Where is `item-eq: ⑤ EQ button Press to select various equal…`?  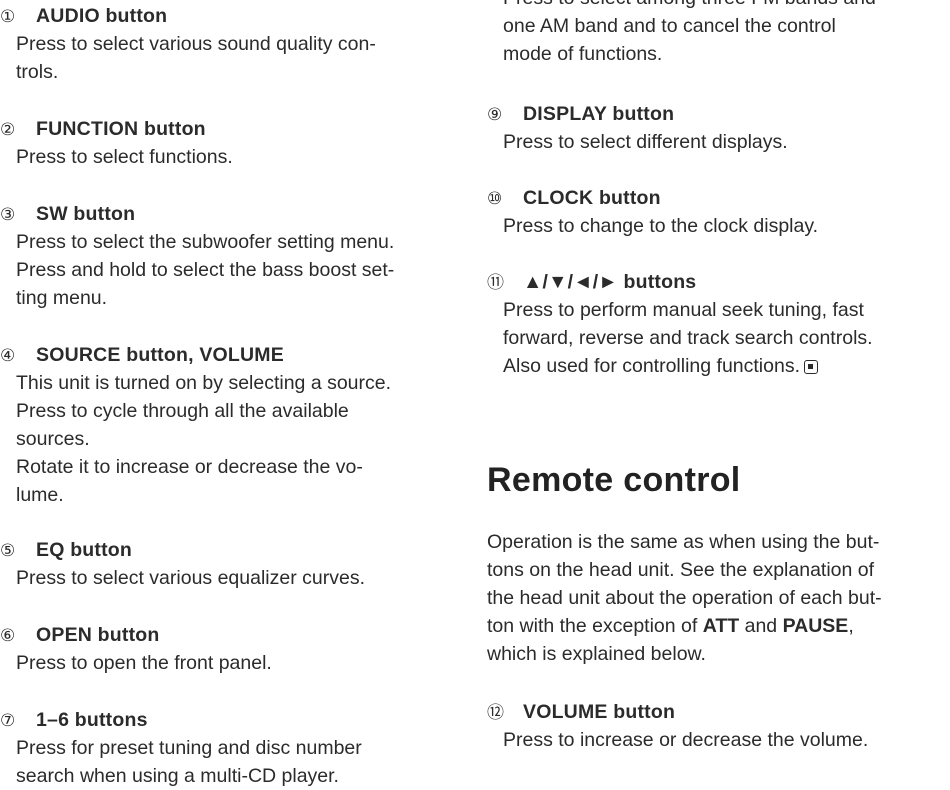 item-eq: ⑤ EQ button Press to select various equal… is located at coordinates (235, 564).